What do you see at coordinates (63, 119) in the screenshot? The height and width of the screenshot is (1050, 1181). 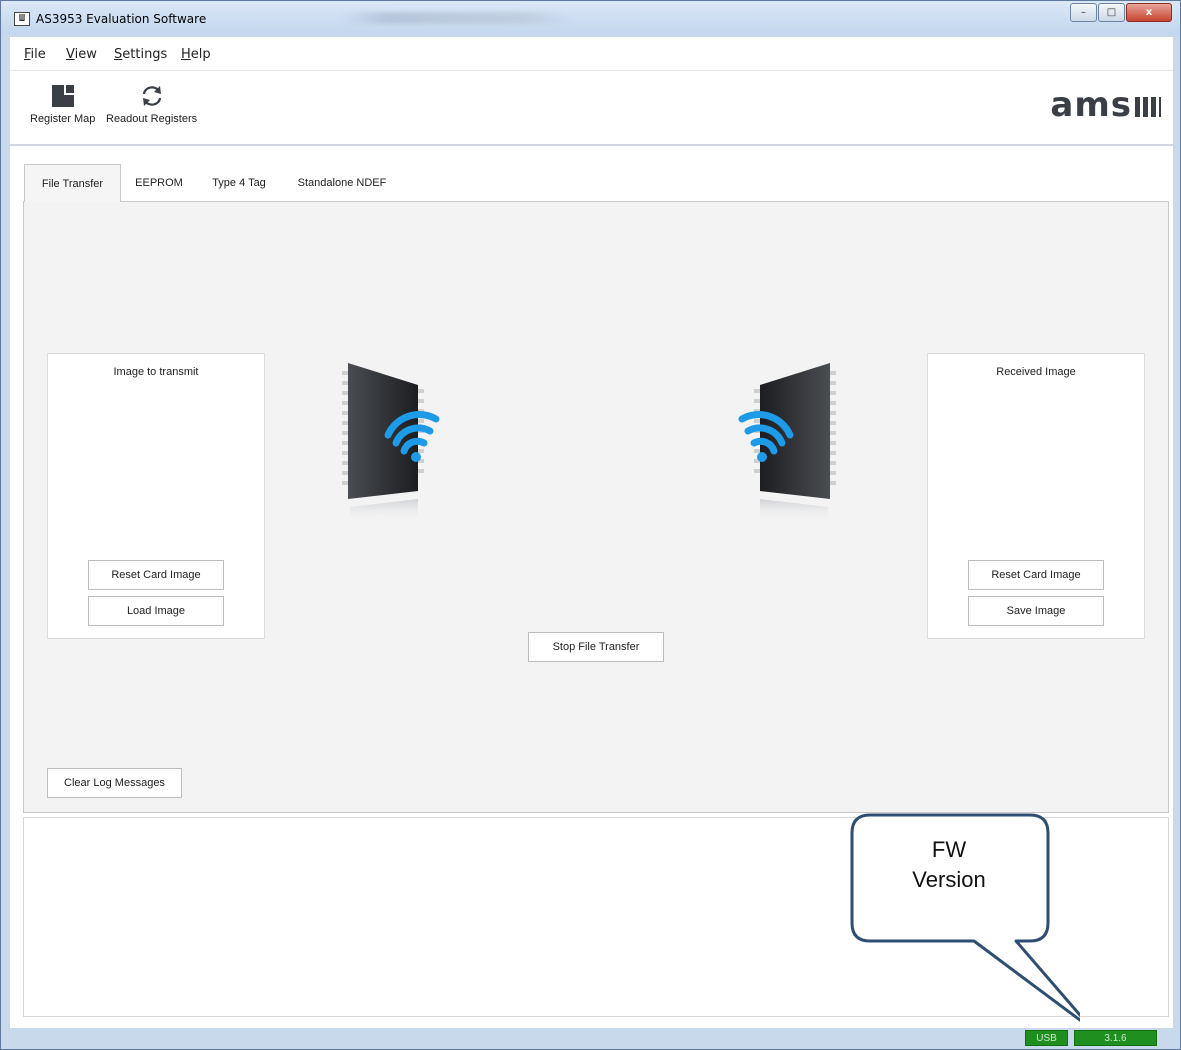 I see `register-map-label: Register Map` at bounding box center [63, 119].